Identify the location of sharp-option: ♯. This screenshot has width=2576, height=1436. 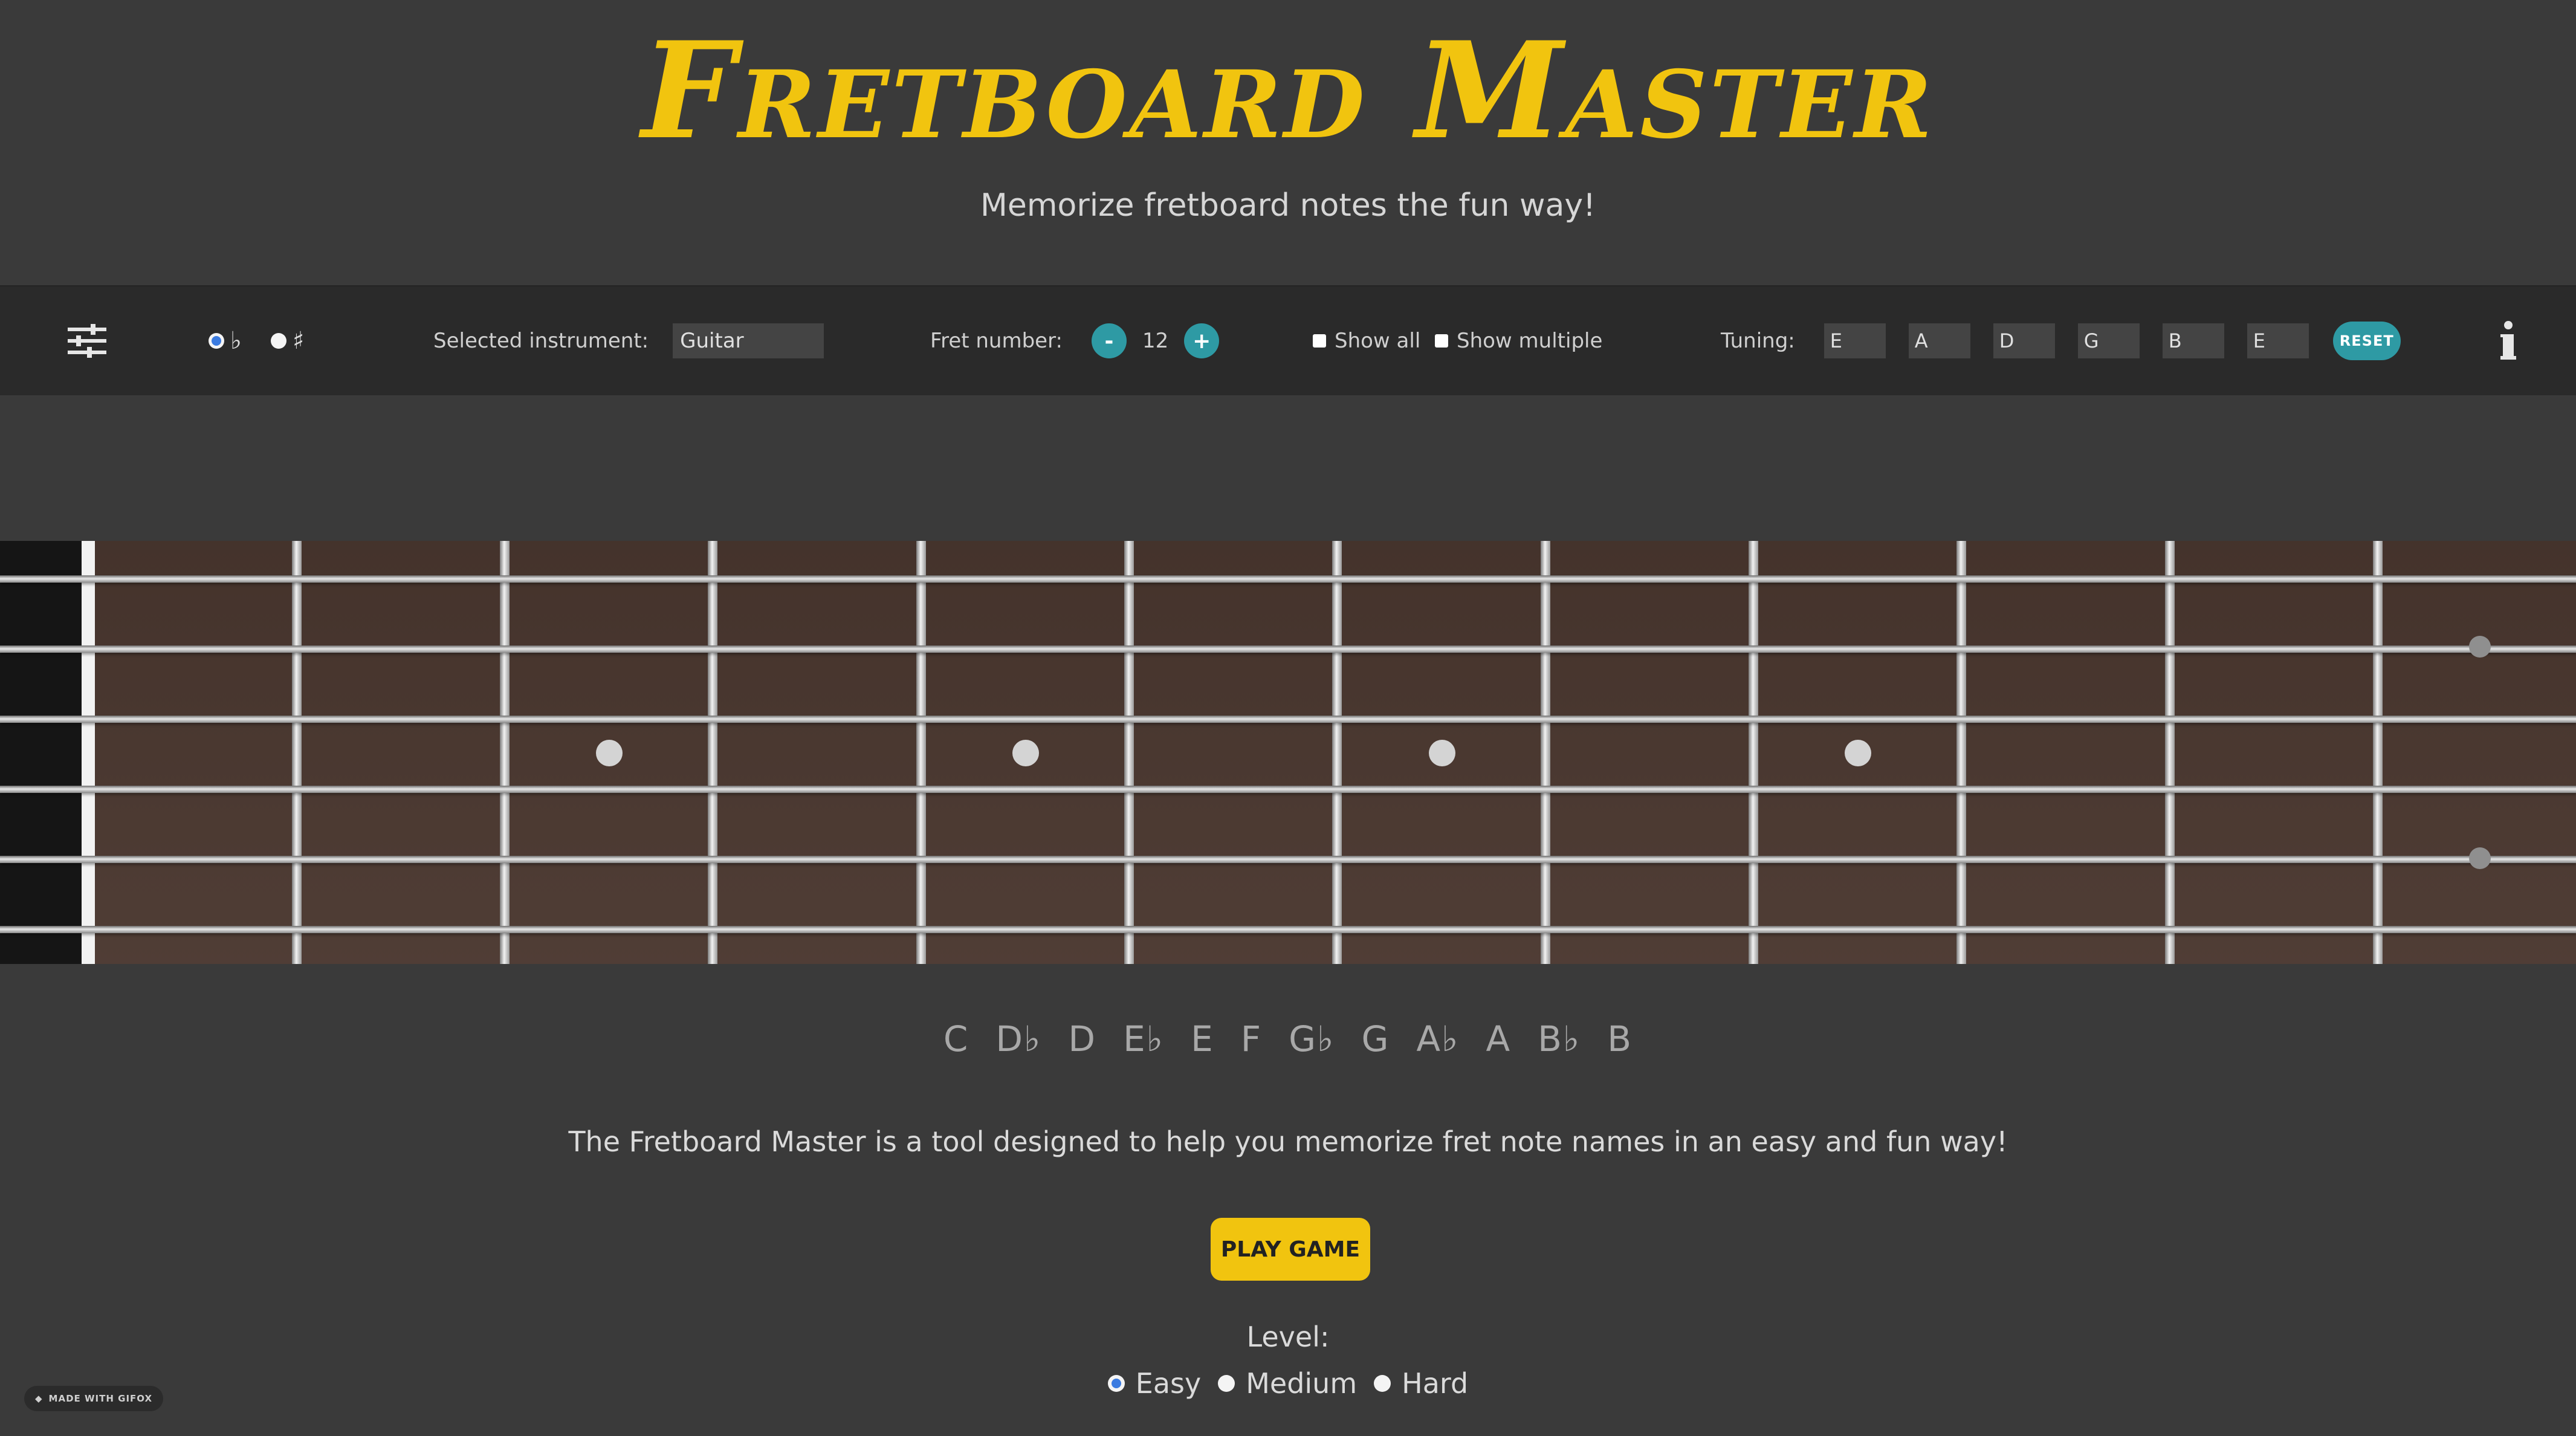
(287, 340).